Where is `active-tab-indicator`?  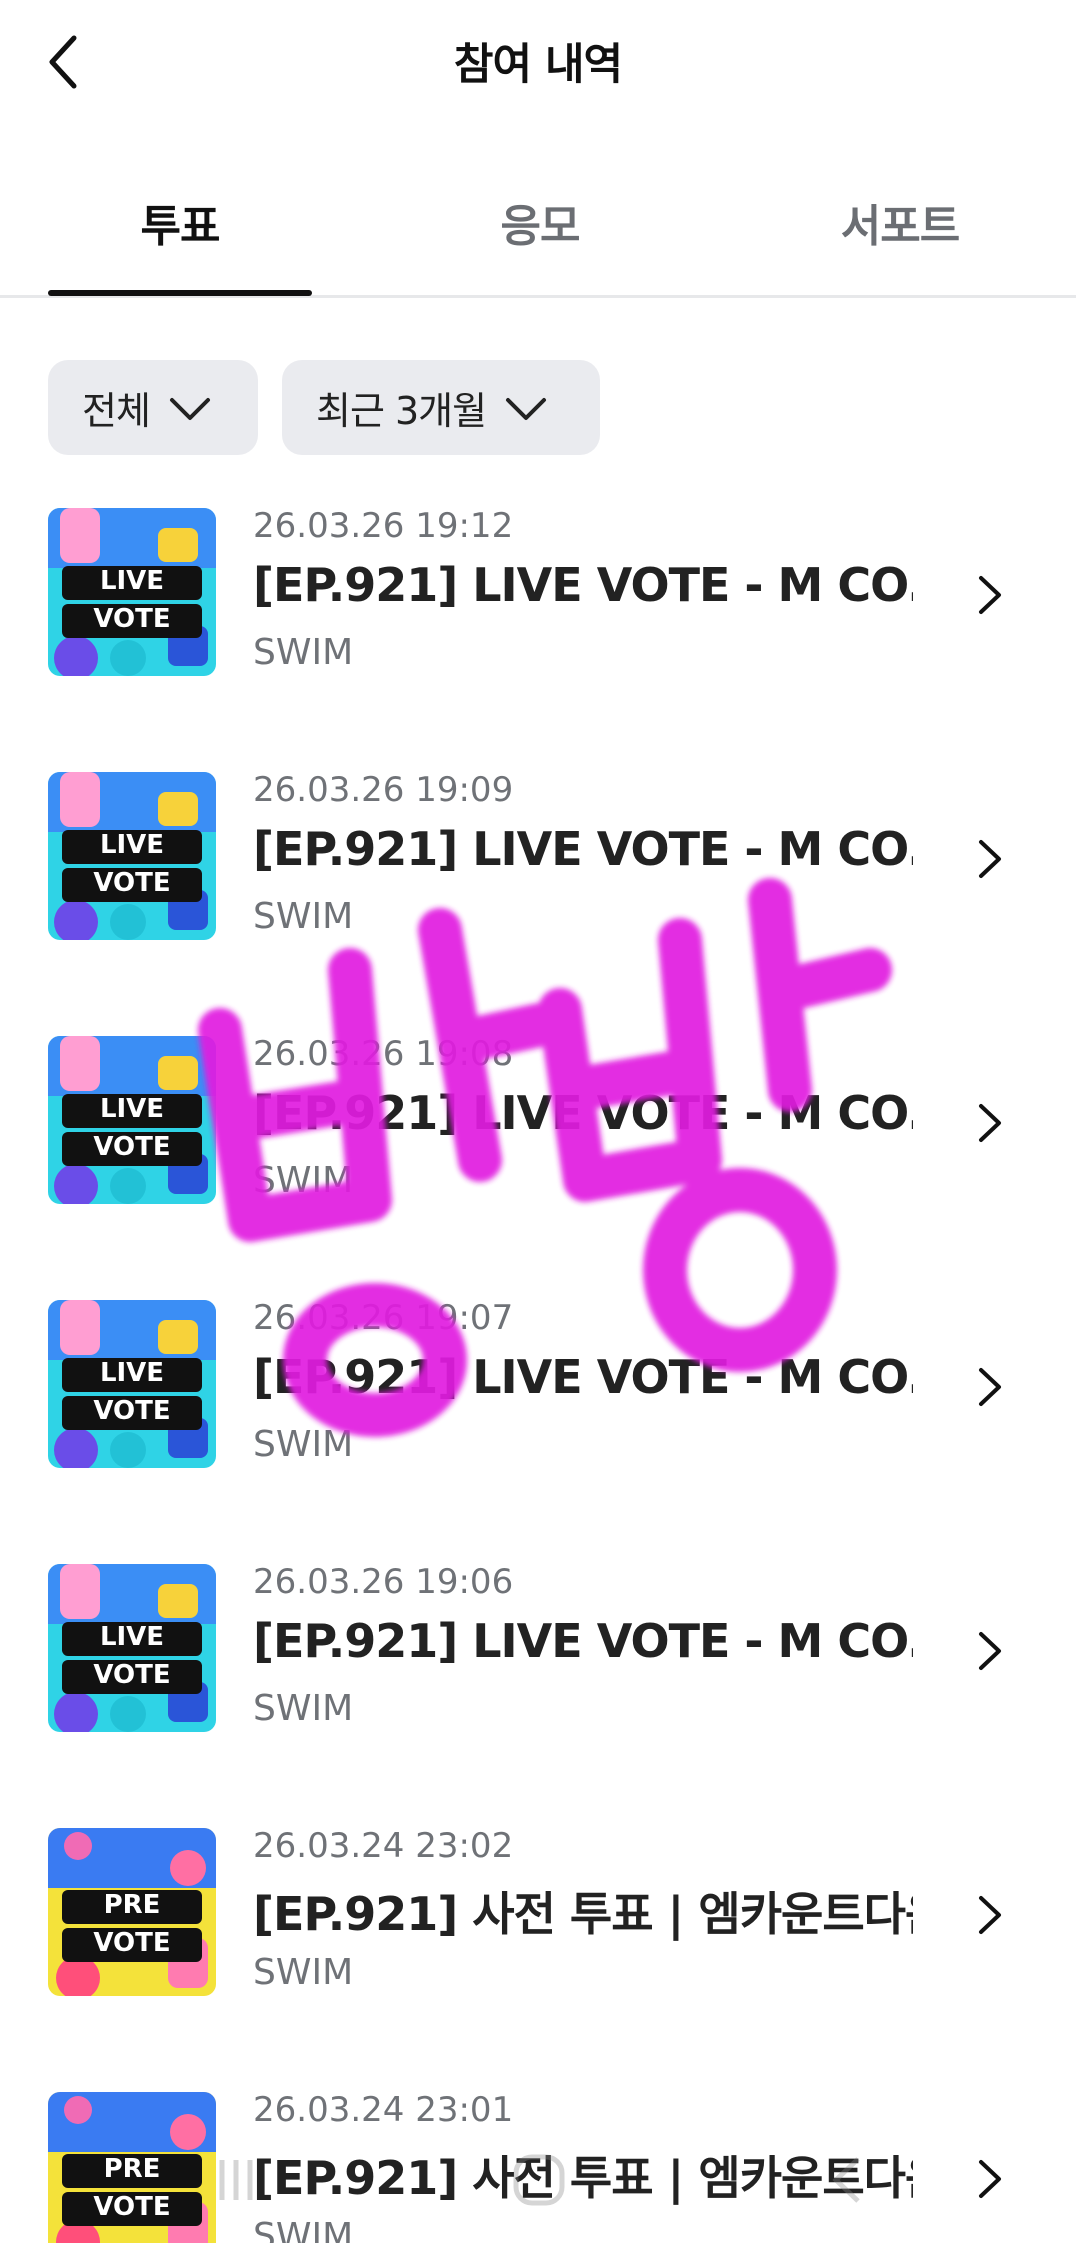
active-tab-indicator is located at coordinates (180, 293).